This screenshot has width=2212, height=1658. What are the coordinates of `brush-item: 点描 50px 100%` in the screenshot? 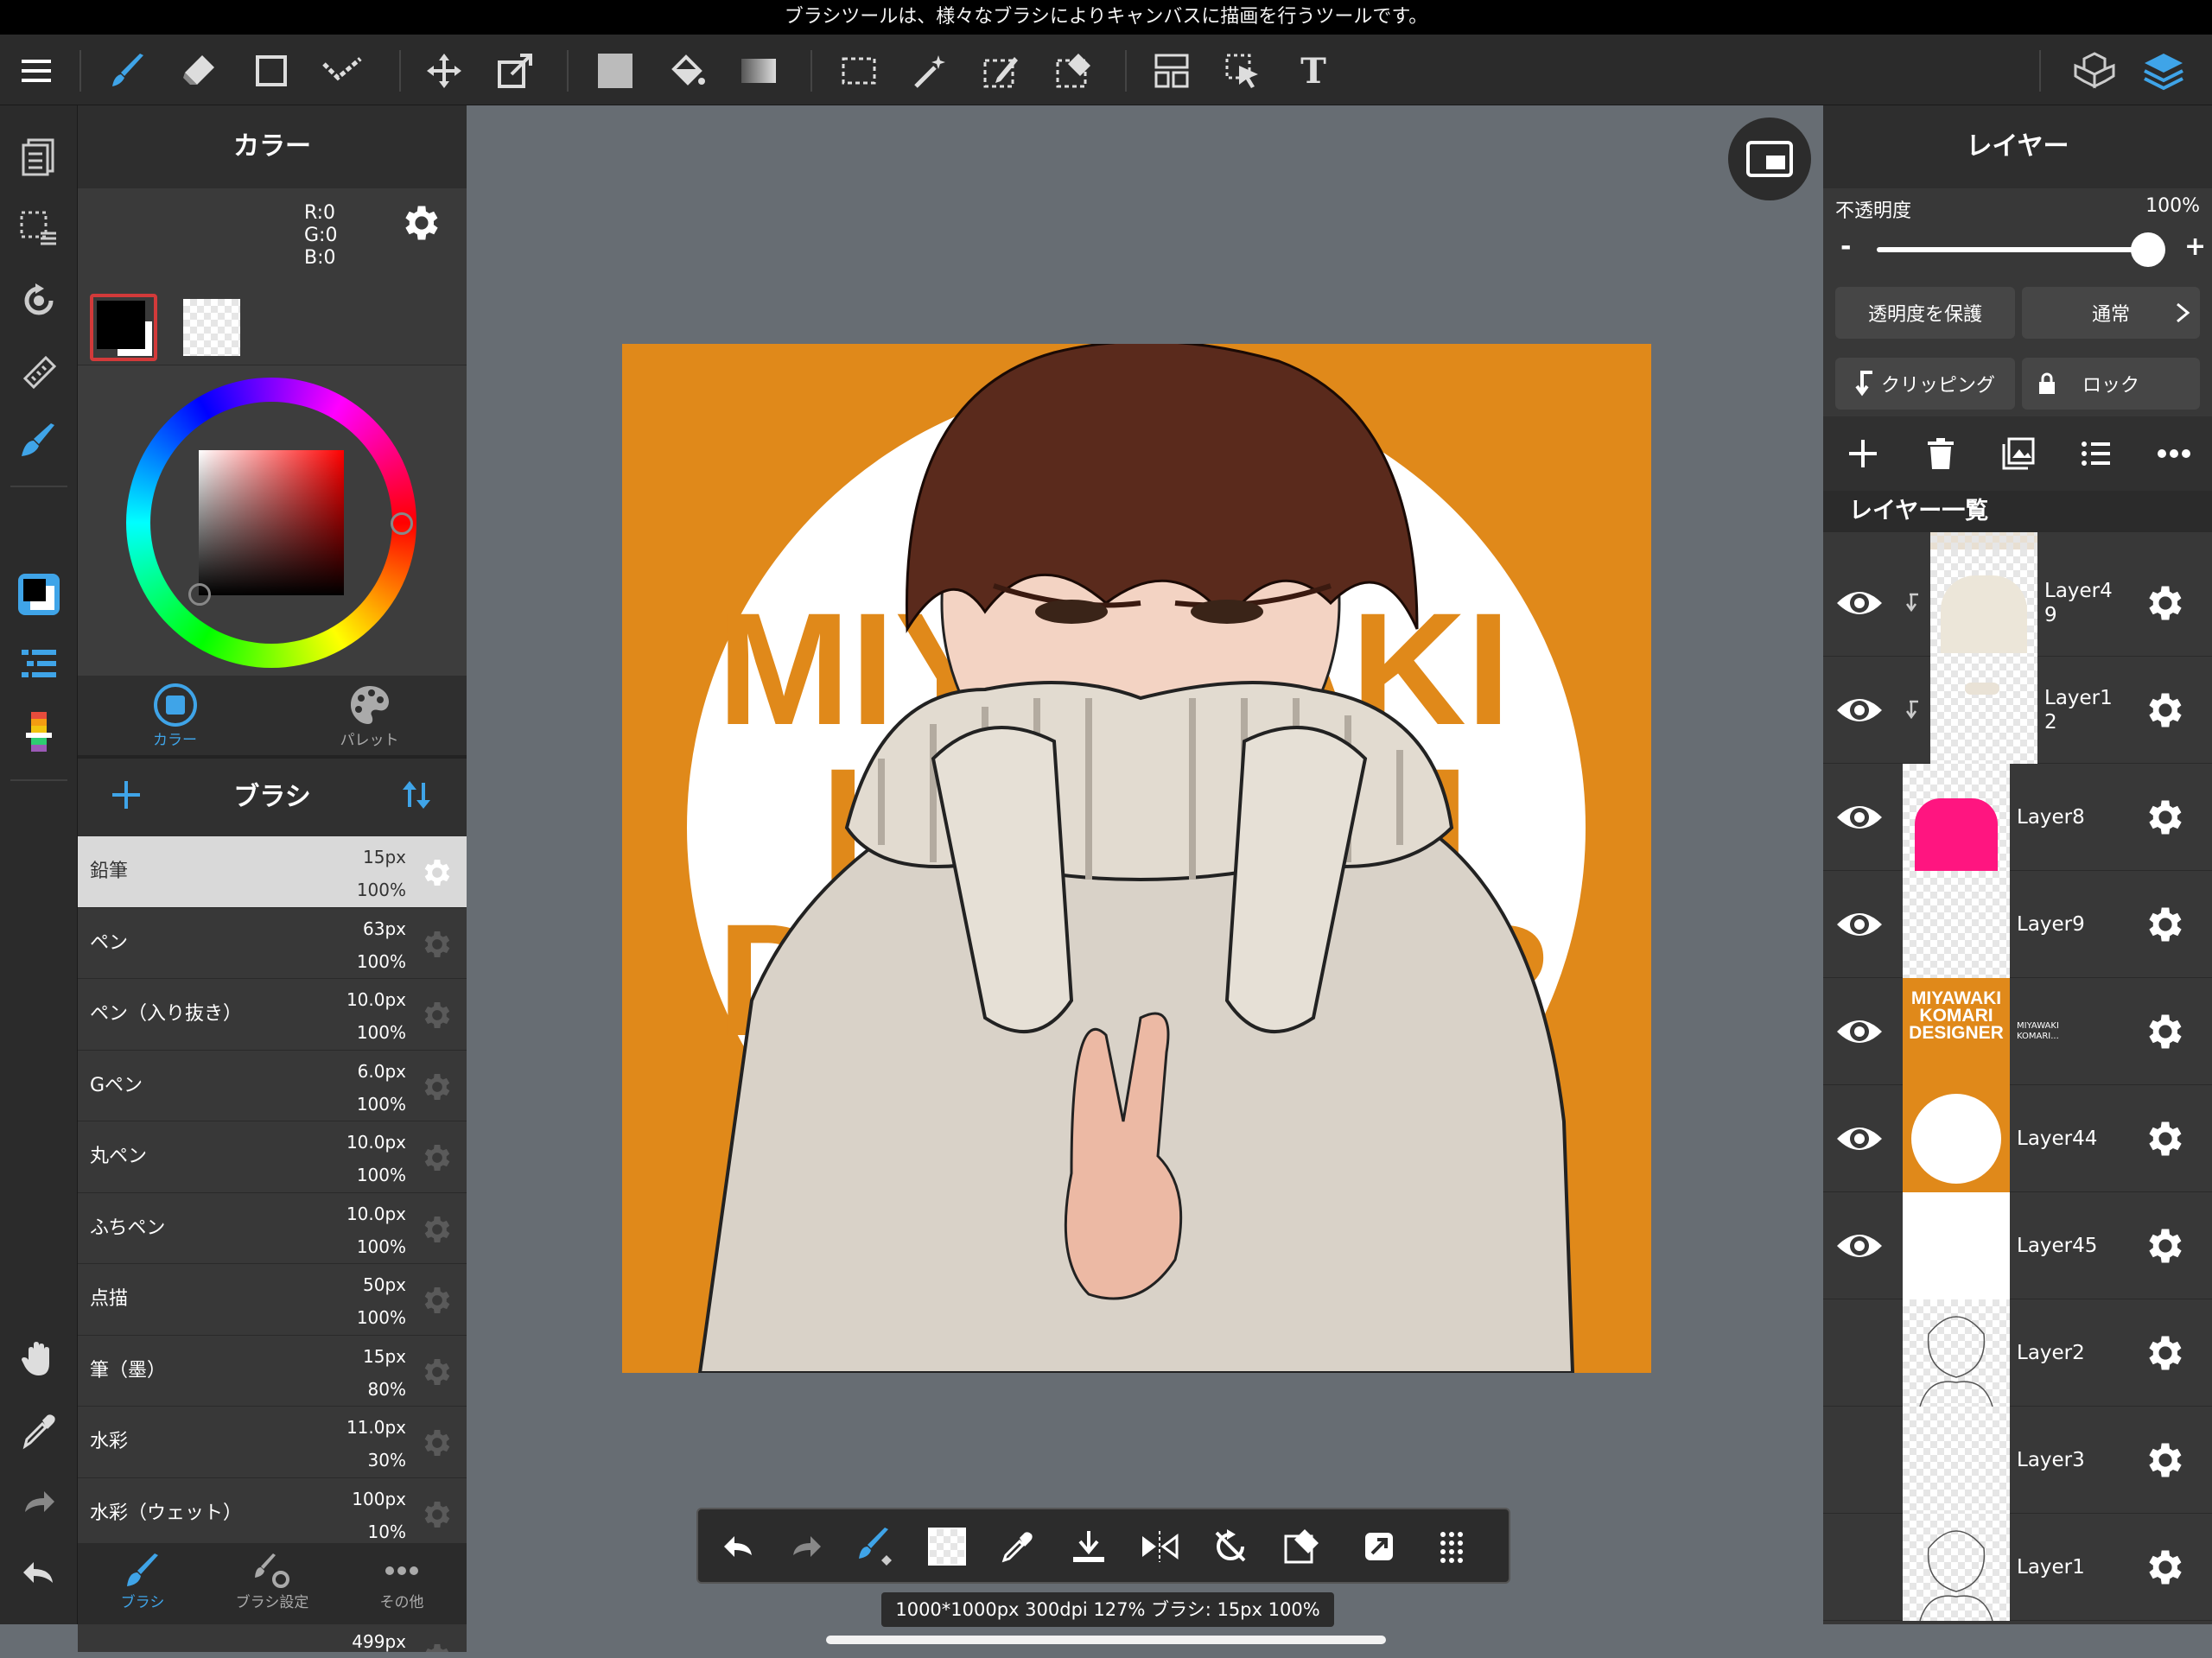 It's located at (272, 1300).